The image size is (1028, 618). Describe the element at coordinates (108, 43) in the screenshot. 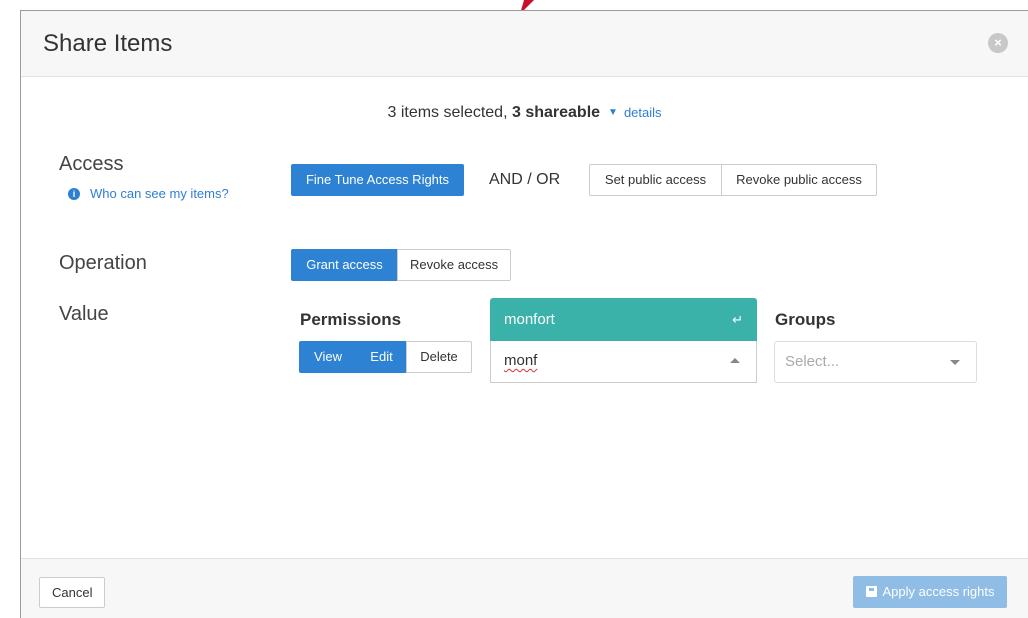

I see `modal-title: Share Items` at that location.